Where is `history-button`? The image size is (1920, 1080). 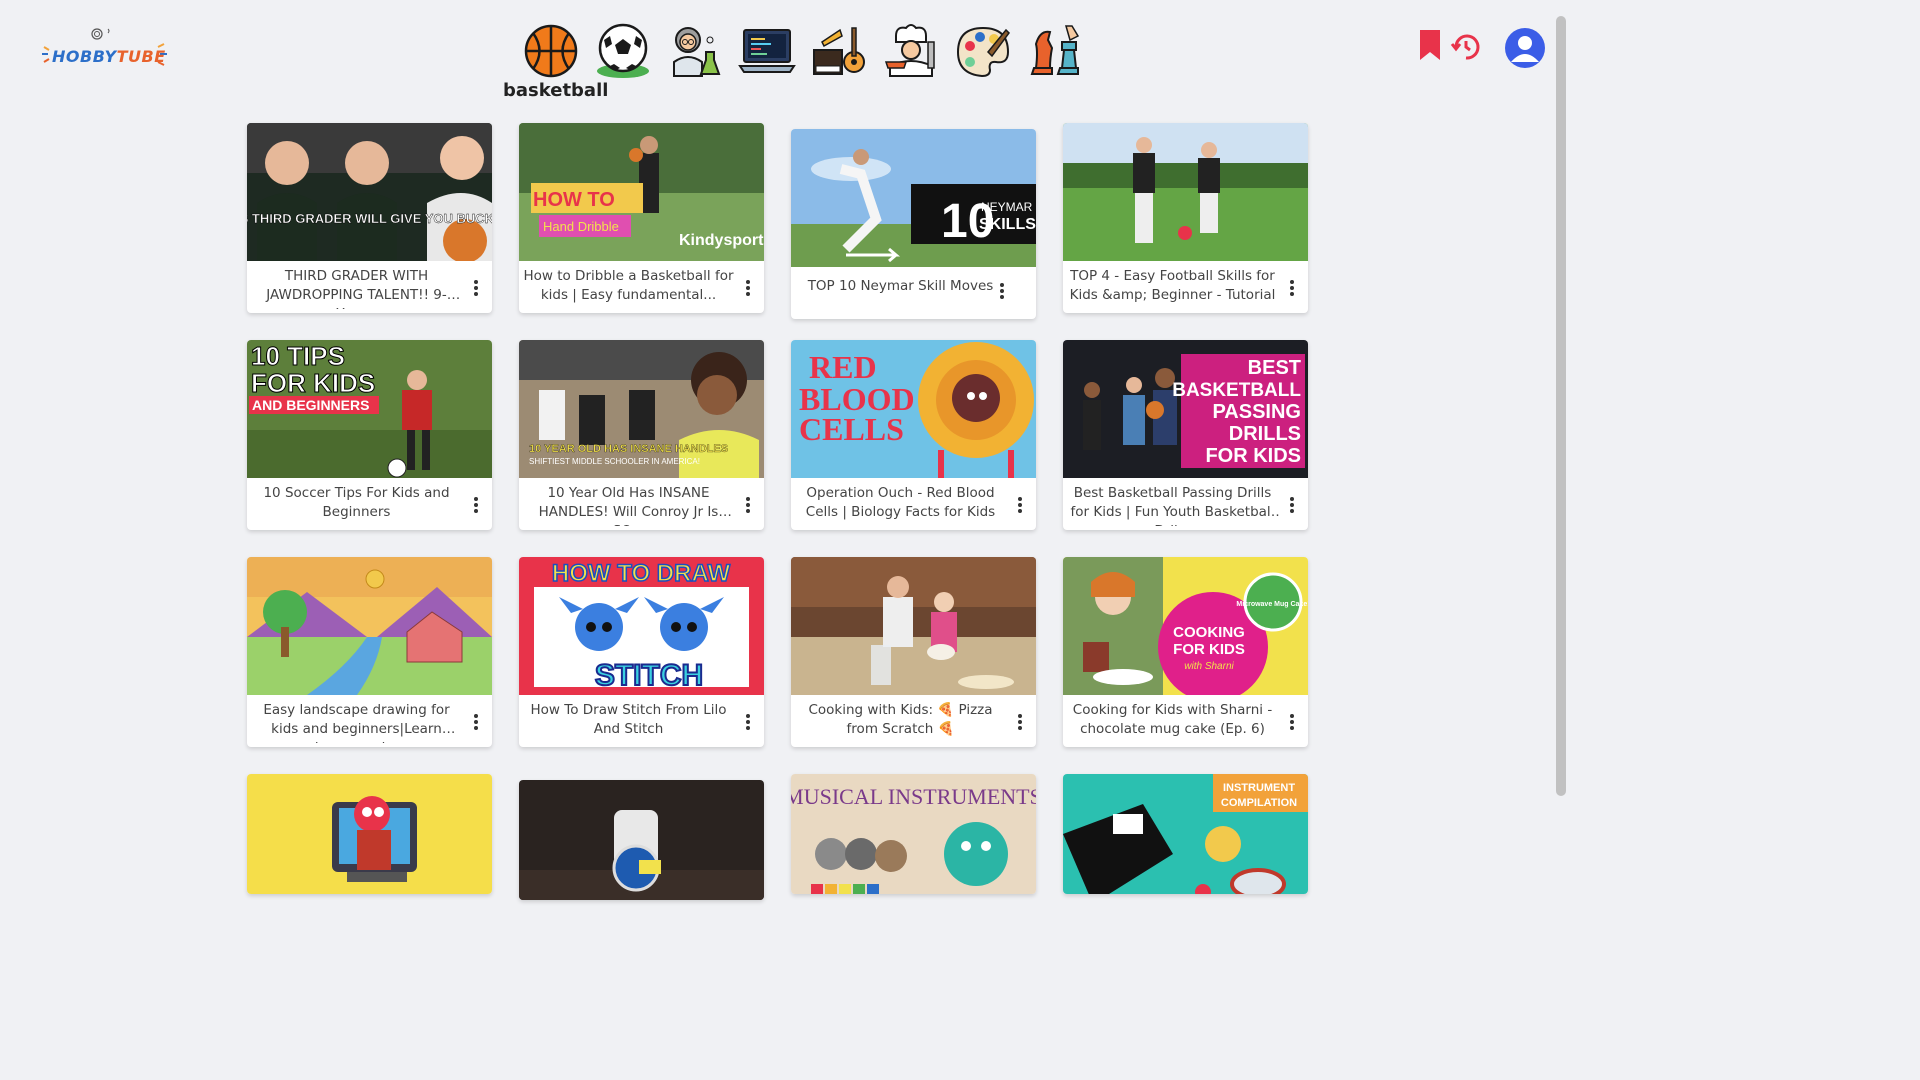 history-button is located at coordinates (1466, 49).